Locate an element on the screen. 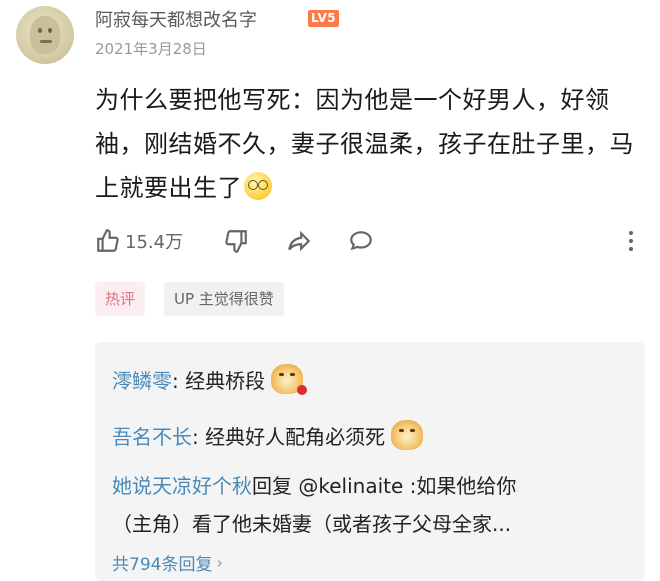  reply-text: 回复 @kelinaite :如果他给你 is located at coordinates (384, 486).